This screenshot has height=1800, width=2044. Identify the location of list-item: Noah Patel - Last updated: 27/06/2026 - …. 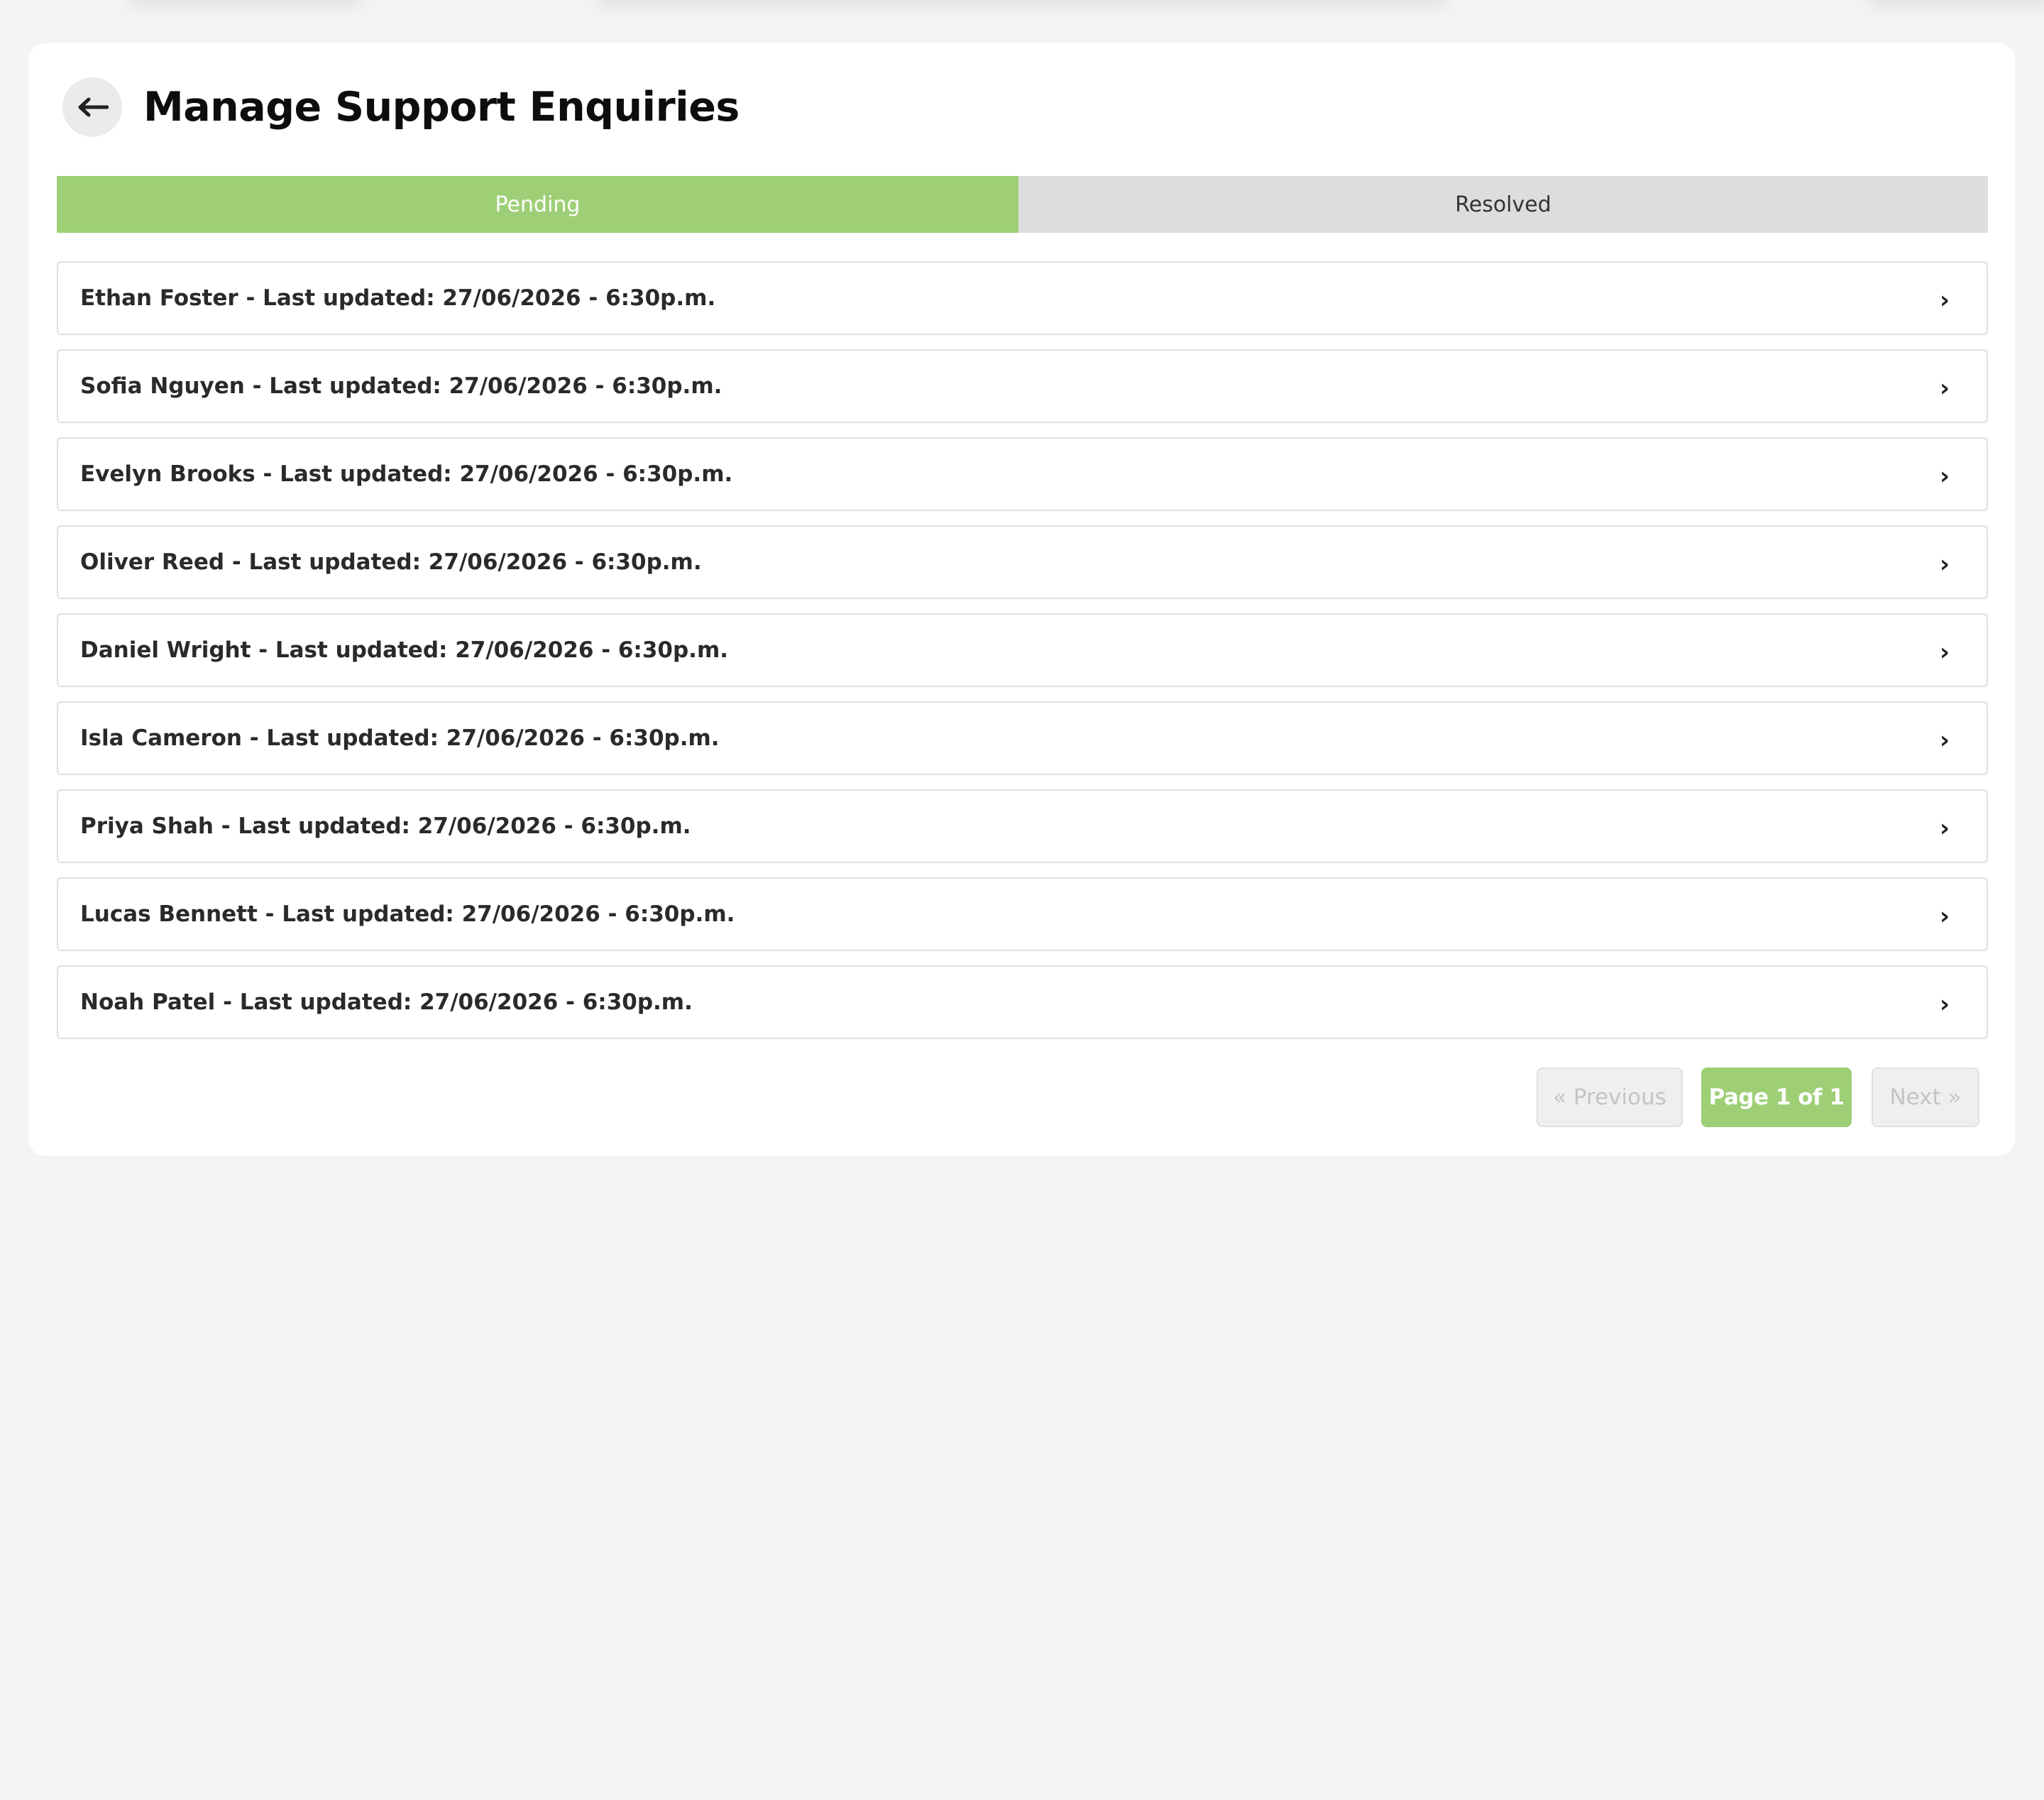
(1022, 1002).